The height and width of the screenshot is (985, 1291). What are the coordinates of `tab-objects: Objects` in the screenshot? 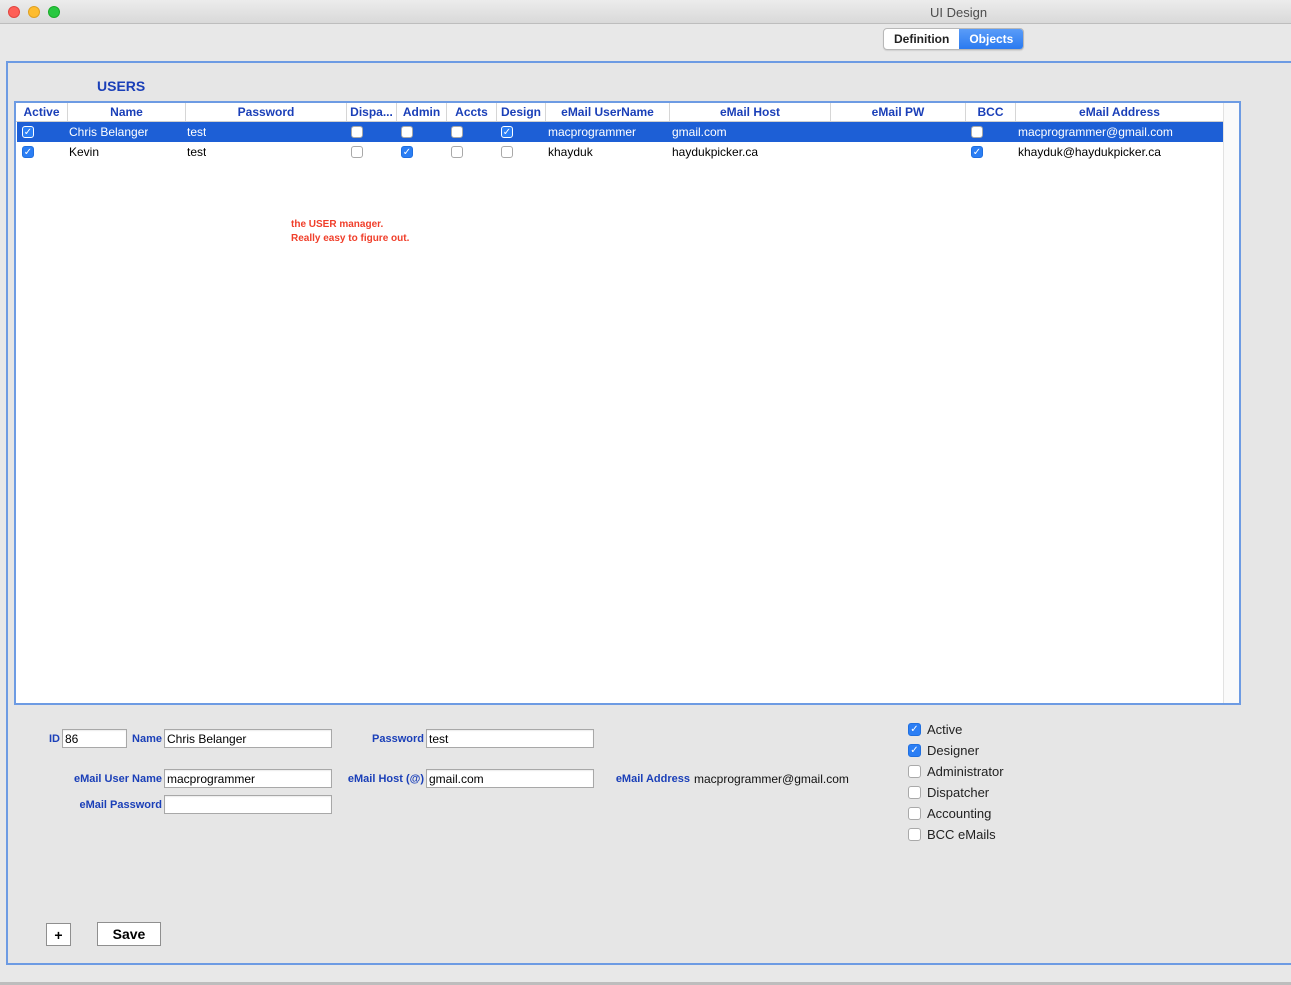 It's located at (991, 39).